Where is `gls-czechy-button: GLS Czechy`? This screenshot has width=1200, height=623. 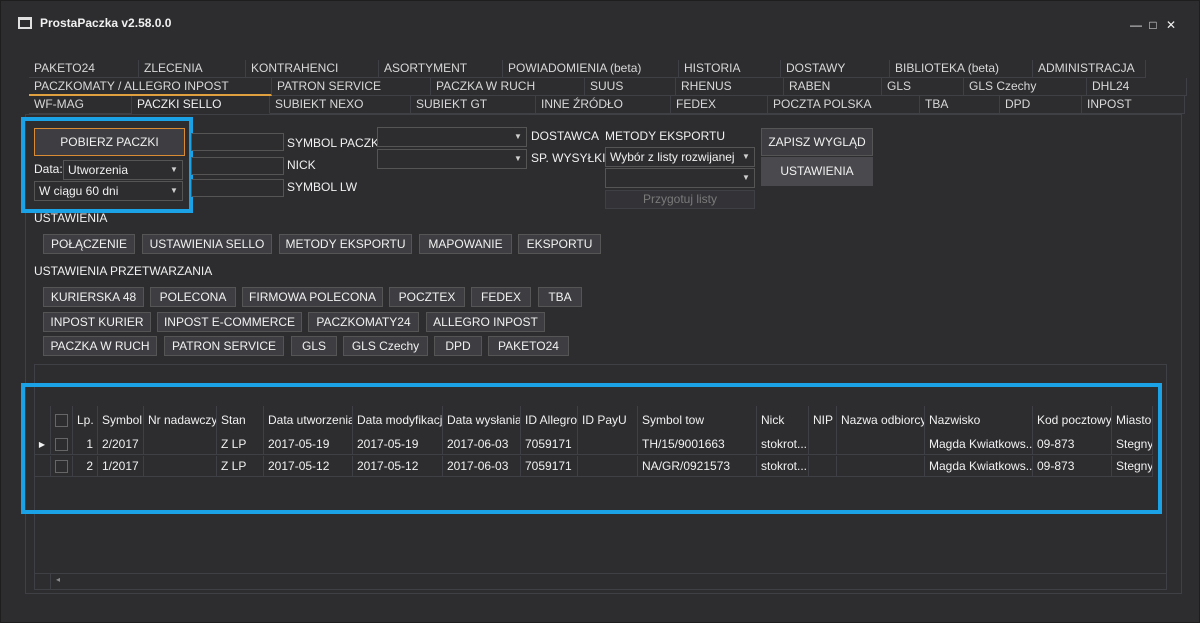
gls-czechy-button: GLS Czechy is located at coordinates (385, 346).